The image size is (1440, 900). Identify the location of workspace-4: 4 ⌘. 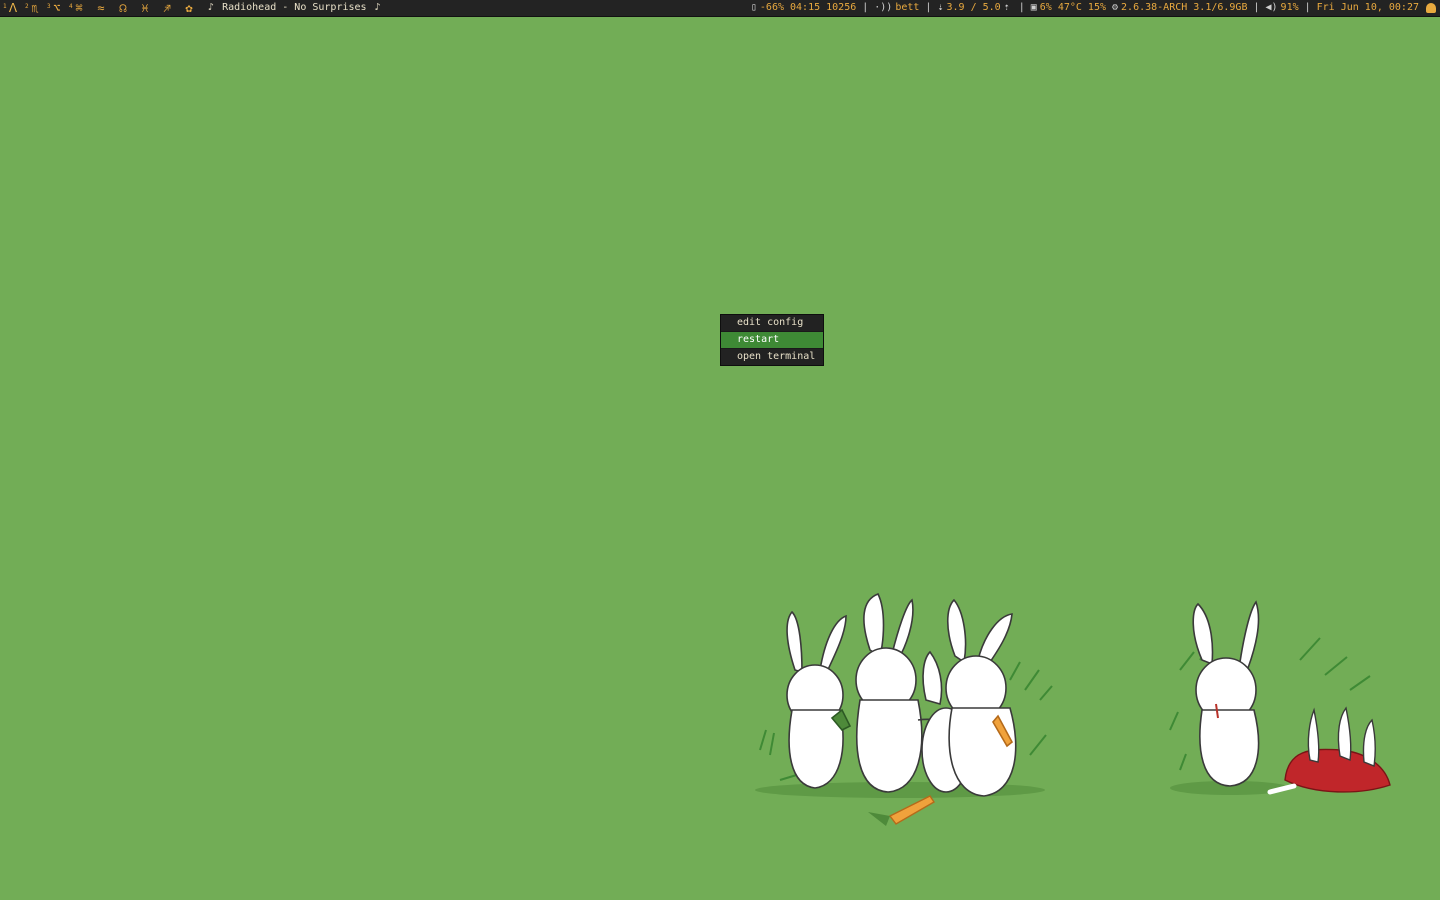
(79, 8).